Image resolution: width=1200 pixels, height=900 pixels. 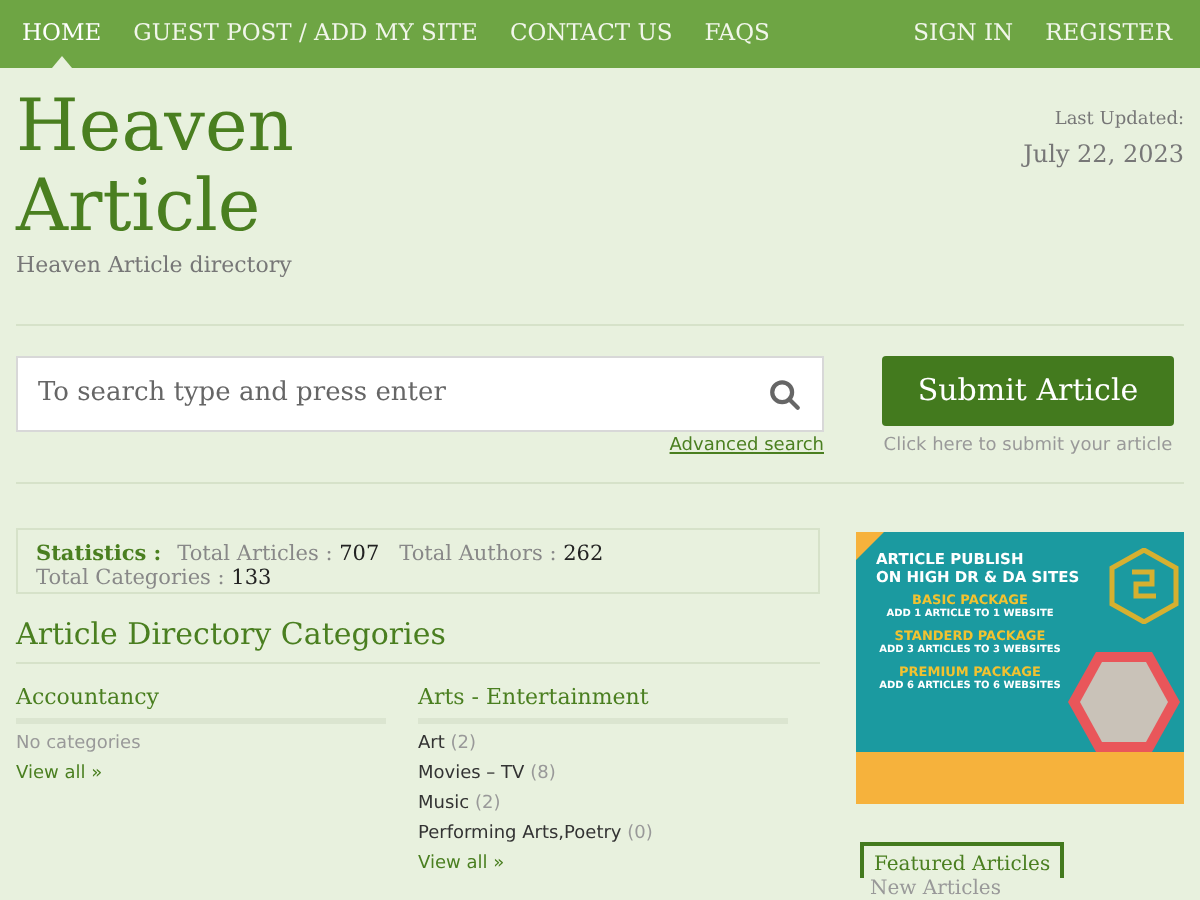 I want to click on sidebar-tab: New Articles, so click(x=935, y=889).